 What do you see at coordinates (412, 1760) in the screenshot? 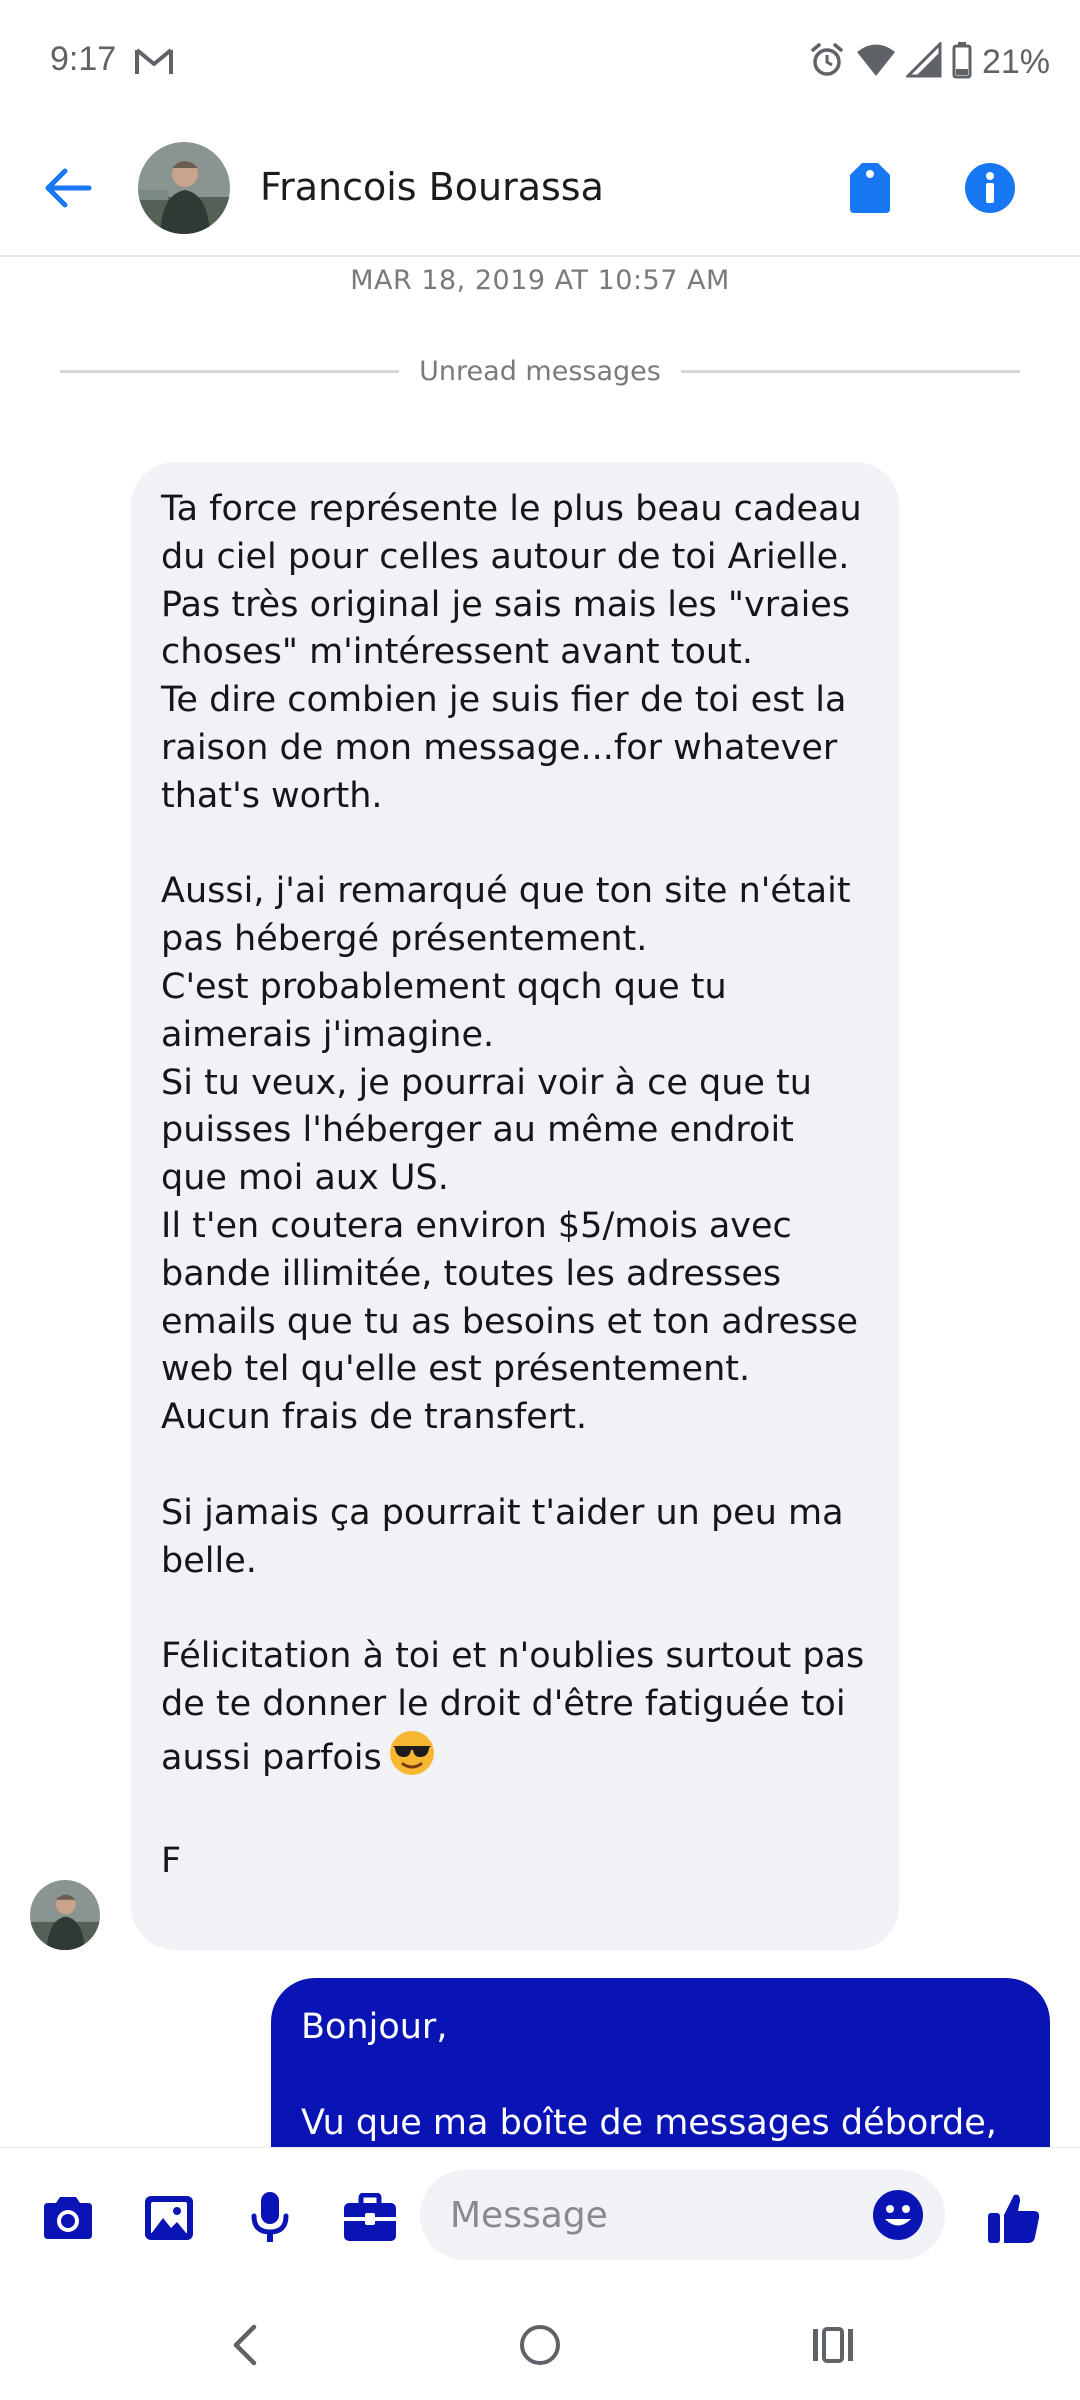
I see `sunglasses-emoji-icon` at bounding box center [412, 1760].